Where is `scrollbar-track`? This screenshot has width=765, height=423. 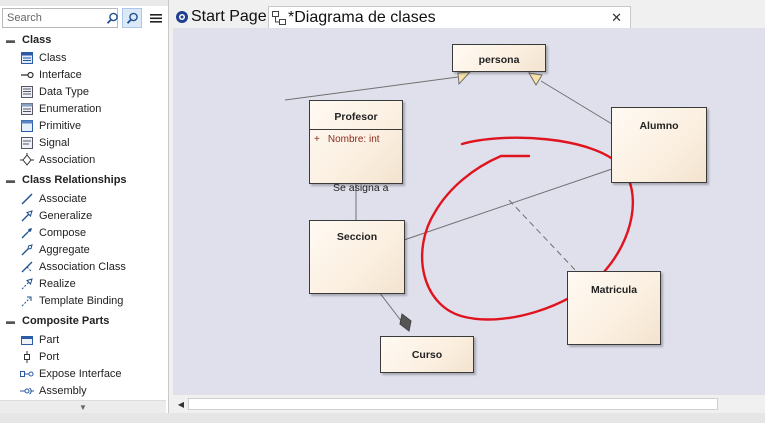
scrollbar-track is located at coordinates (453, 404).